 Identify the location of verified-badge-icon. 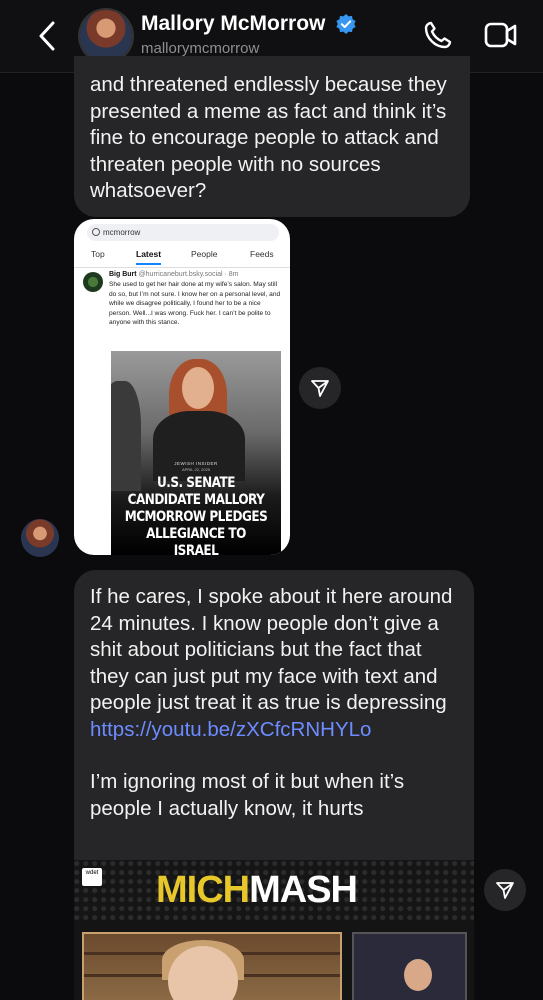
(346, 24).